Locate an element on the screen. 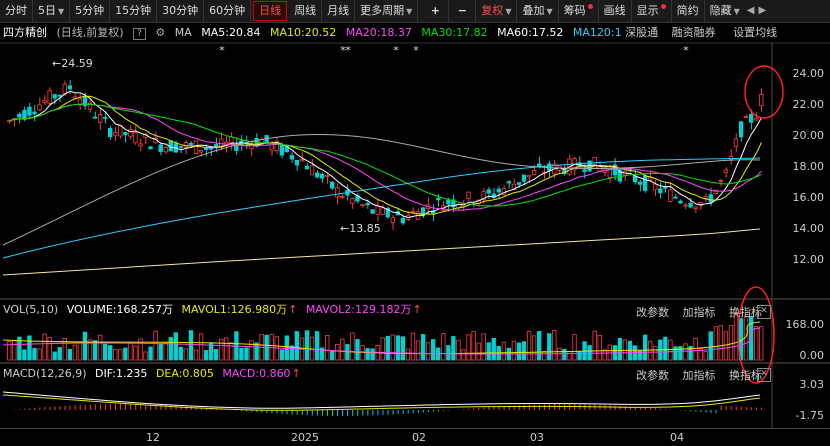  vol-change-params-button: 改参数 is located at coordinates (652, 312).